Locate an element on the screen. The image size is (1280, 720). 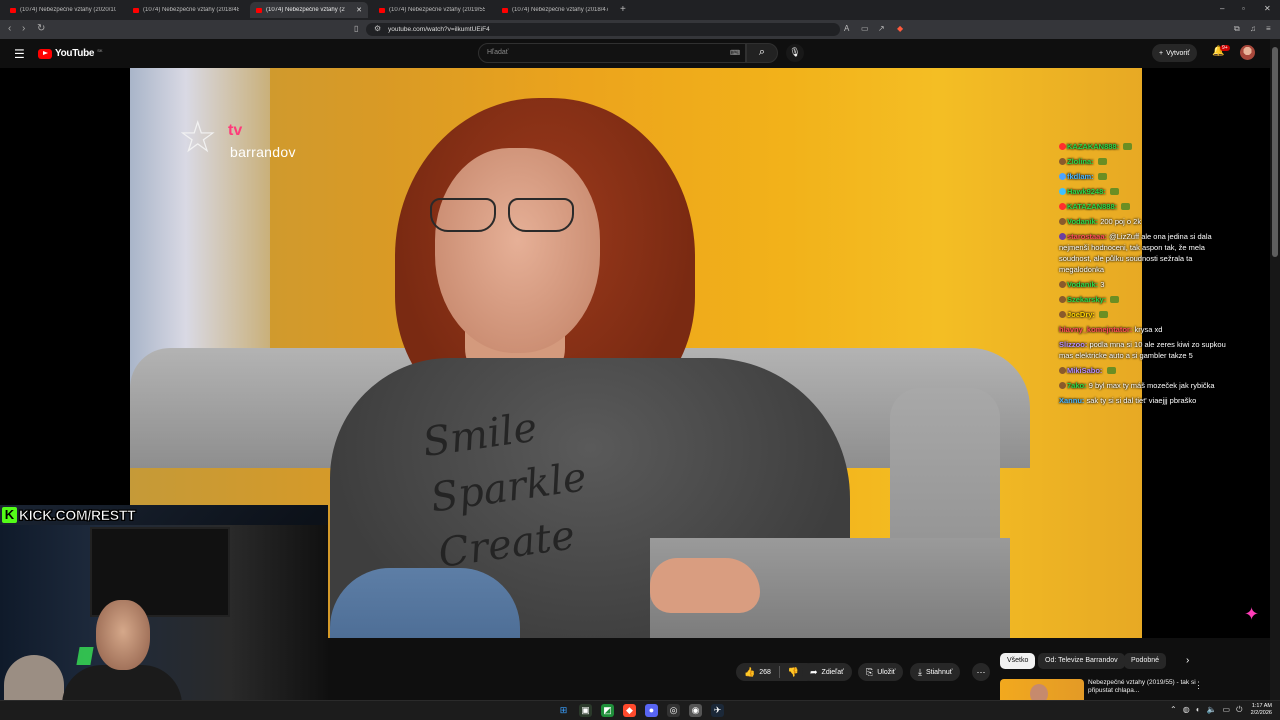
search-button: ⌕ is located at coordinates (762, 53).